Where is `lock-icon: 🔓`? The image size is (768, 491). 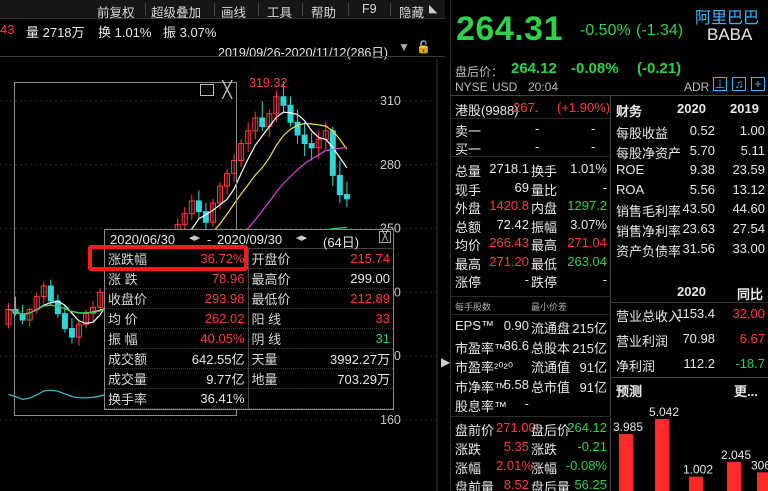
lock-icon: 🔓 is located at coordinates (423, 47).